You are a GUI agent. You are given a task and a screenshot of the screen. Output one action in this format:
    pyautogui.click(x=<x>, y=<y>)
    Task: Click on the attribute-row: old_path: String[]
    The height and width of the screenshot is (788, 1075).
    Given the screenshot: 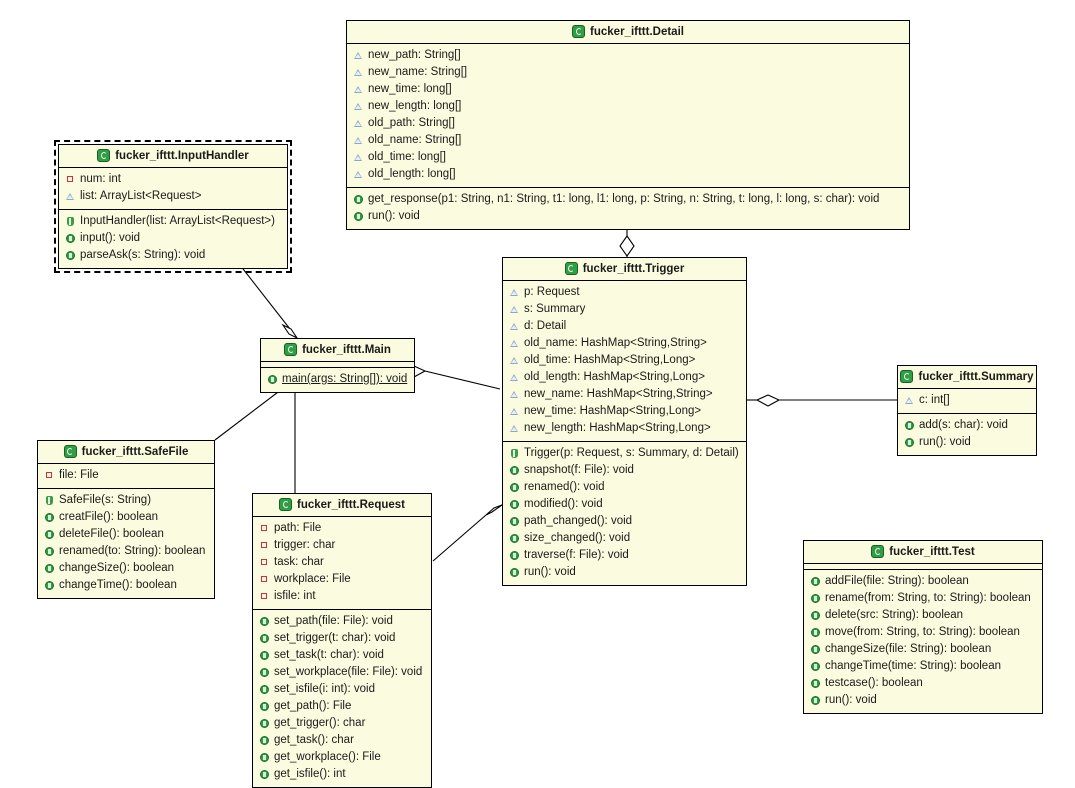 What is the action you would take?
    pyautogui.click(x=628, y=123)
    